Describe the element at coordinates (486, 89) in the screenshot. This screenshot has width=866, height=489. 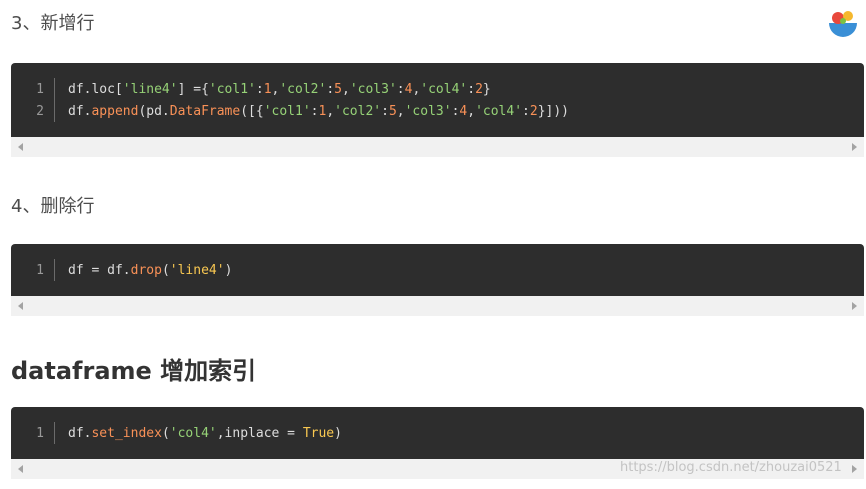
I see `code-token: }` at that location.